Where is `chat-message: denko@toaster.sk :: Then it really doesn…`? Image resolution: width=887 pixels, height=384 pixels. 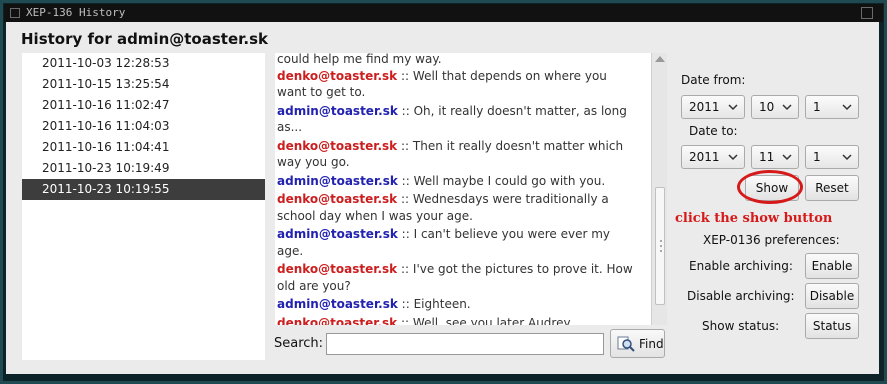 chat-message: denko@toaster.sk :: Then it really doesn… is located at coordinates (458, 154).